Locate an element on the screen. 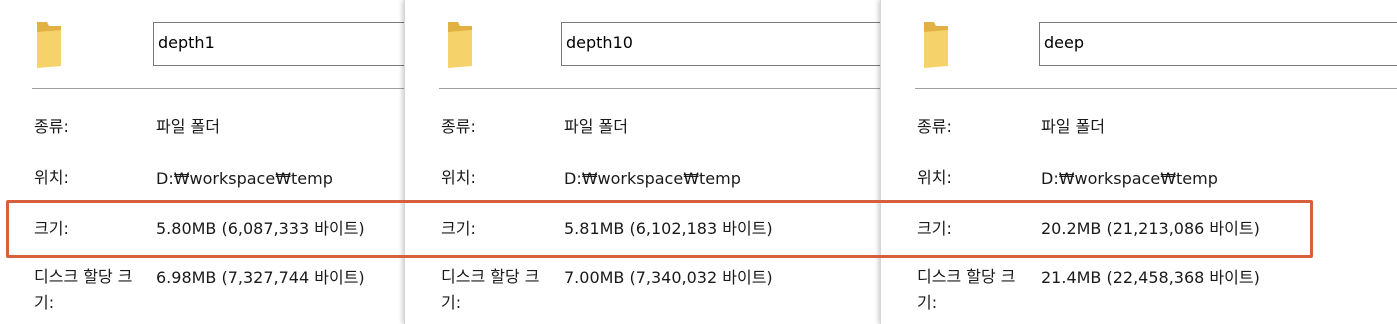  disk-size-value: 6.98MB (7,327,744 바이트) is located at coordinates (260, 277).